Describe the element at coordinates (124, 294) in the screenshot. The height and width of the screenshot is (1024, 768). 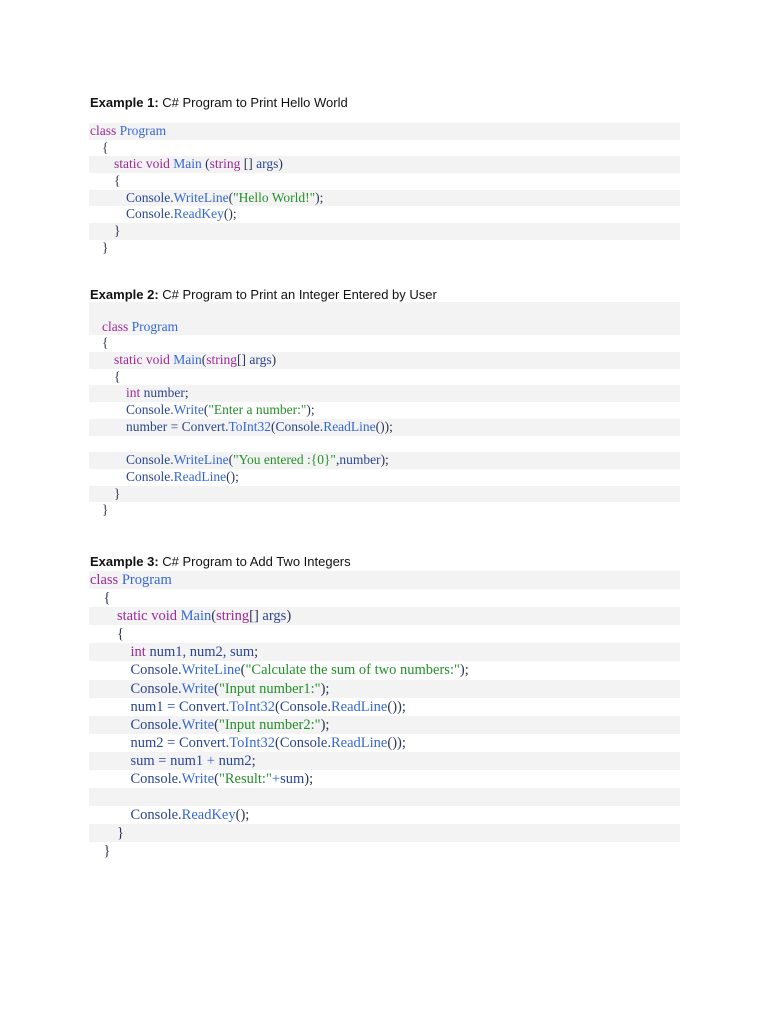
I see `example-label: Example 2:` at that location.